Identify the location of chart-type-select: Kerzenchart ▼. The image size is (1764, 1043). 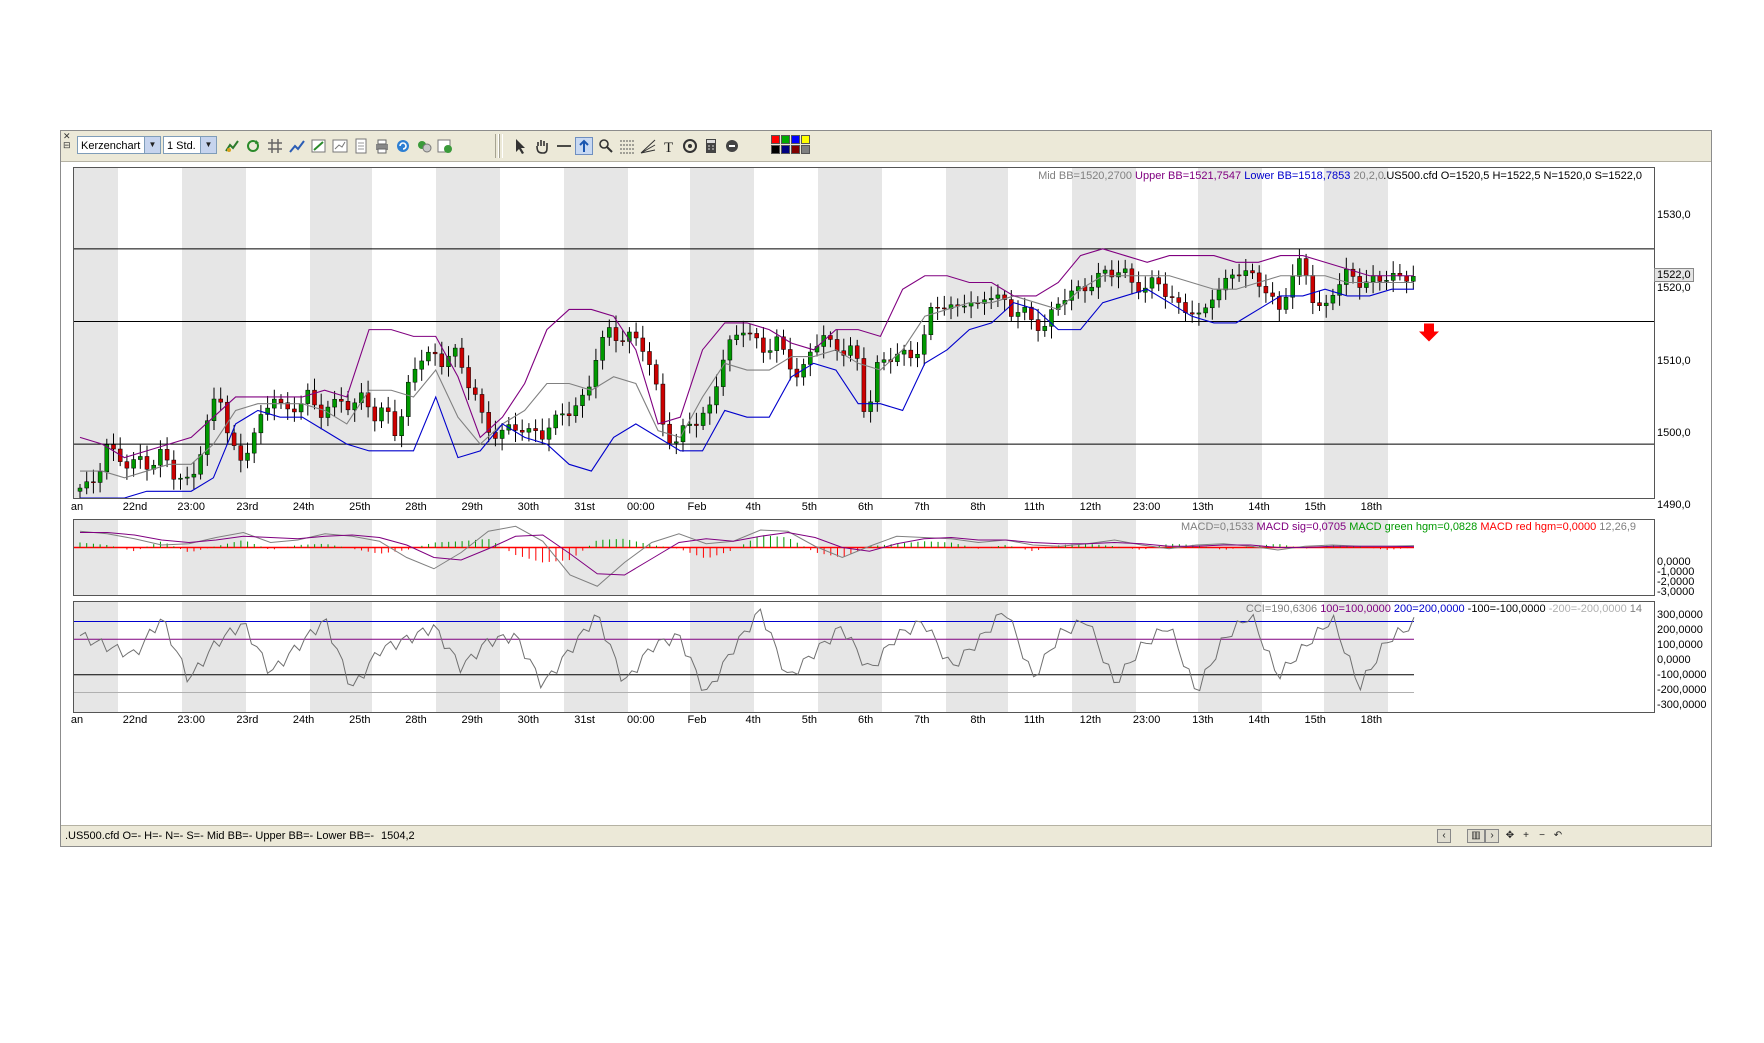
(119, 145).